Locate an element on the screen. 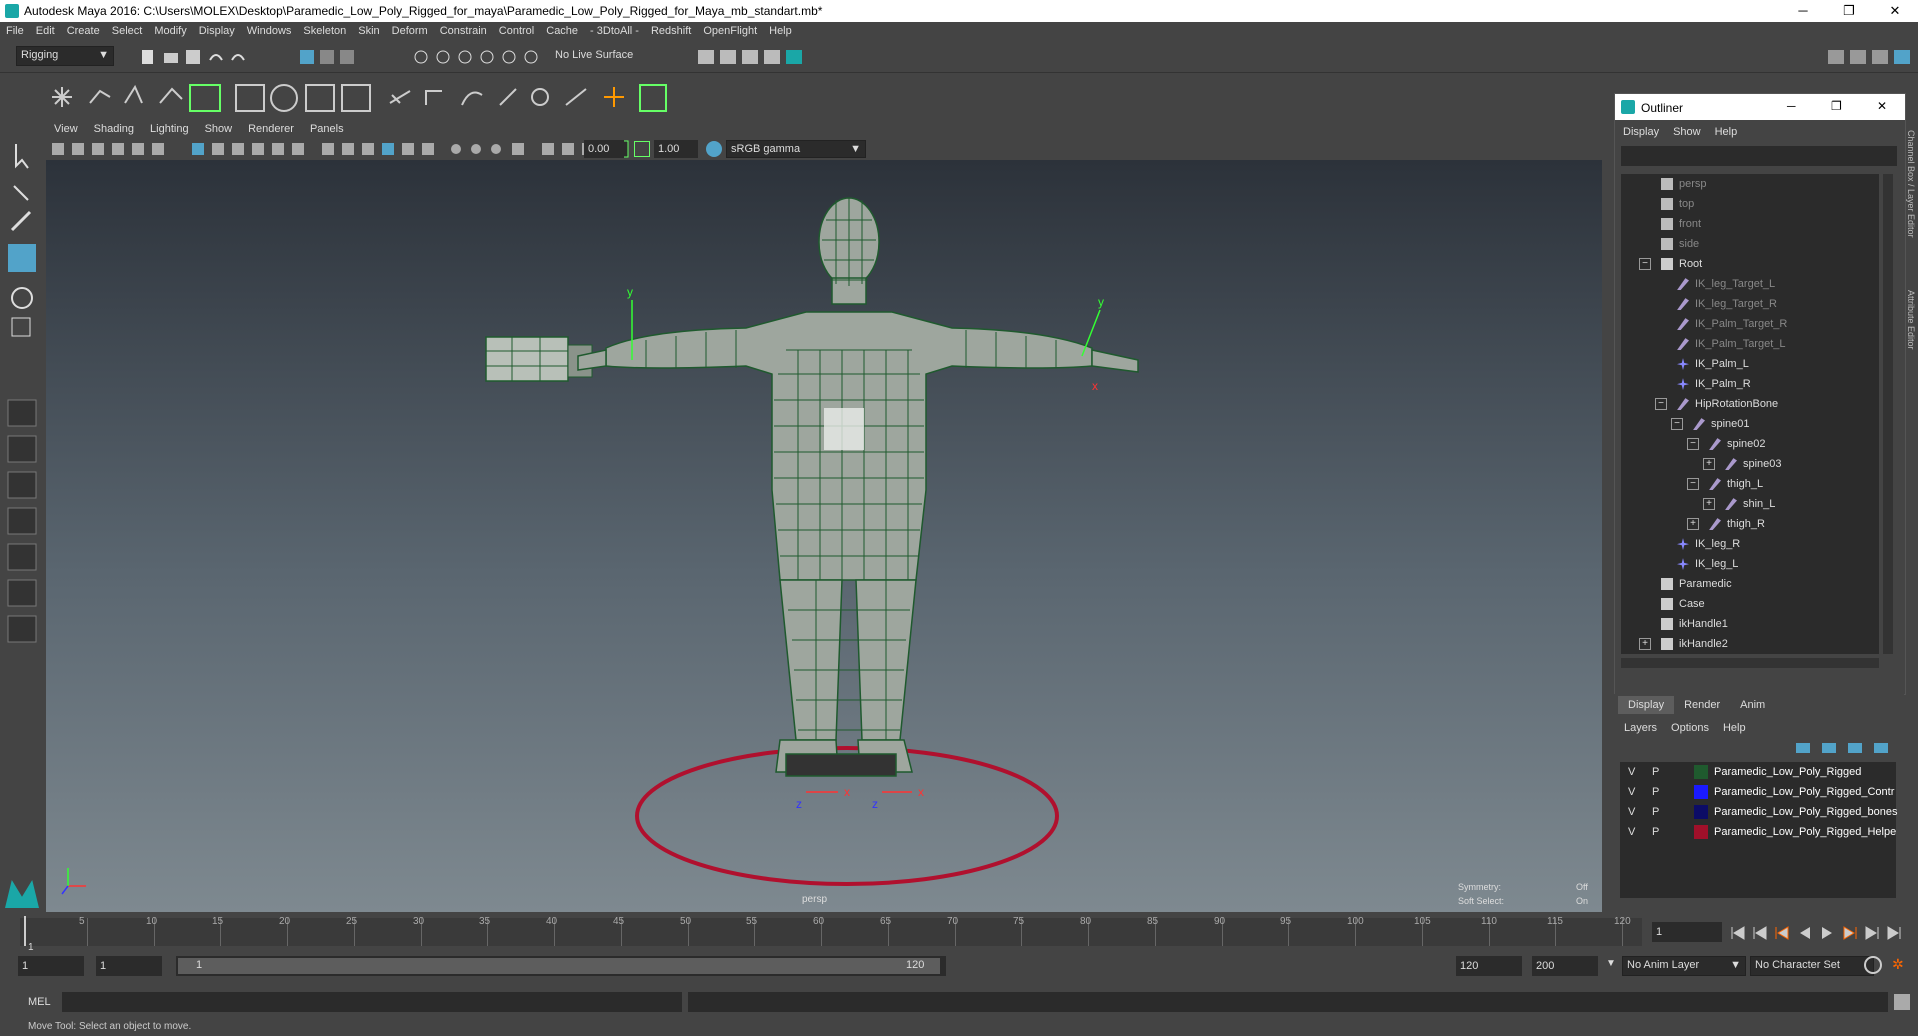  menu-control: Control is located at coordinates (516, 29).